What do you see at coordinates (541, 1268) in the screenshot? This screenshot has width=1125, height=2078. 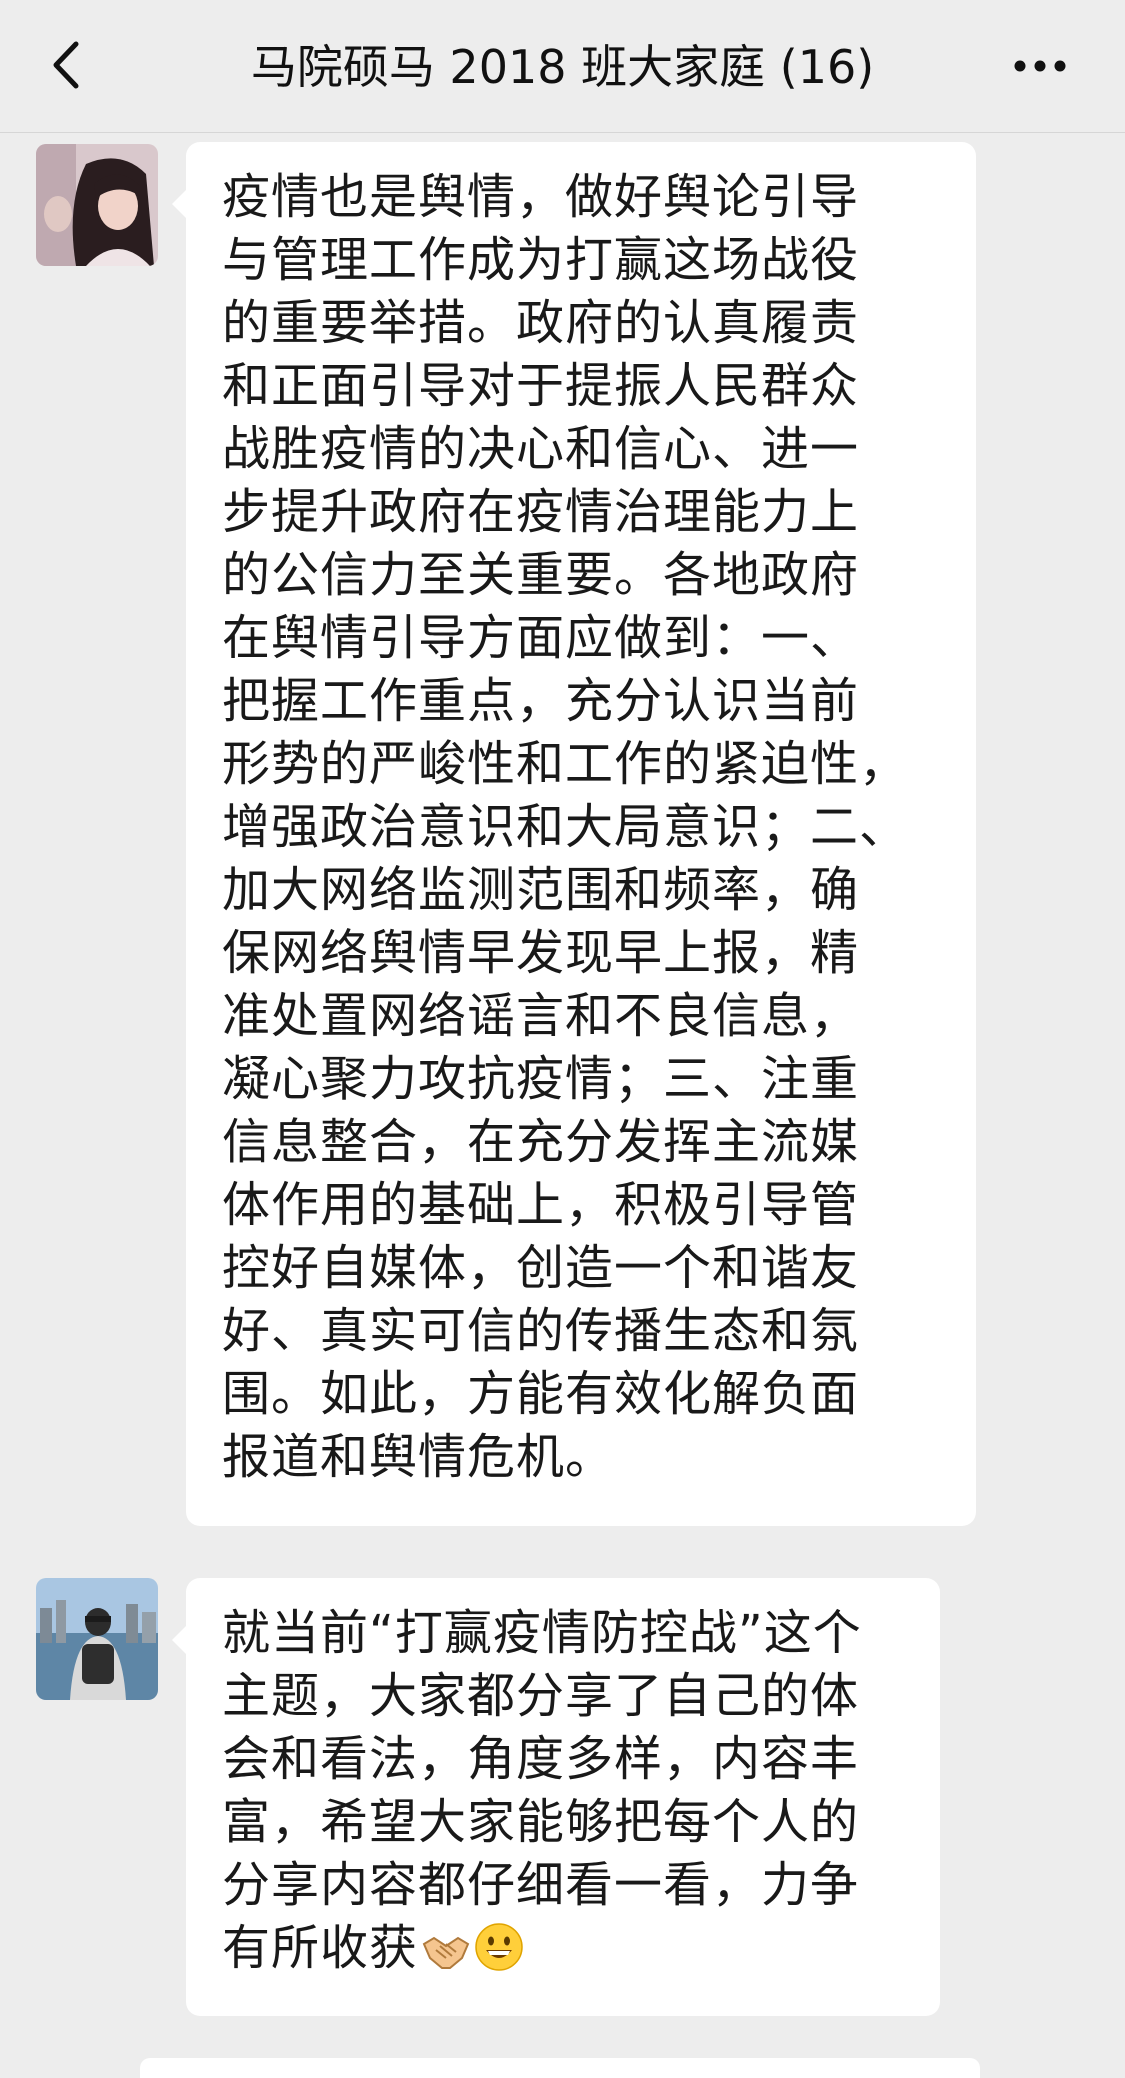 I see `message-line: 控好自媒体，创造一个和谐友` at bounding box center [541, 1268].